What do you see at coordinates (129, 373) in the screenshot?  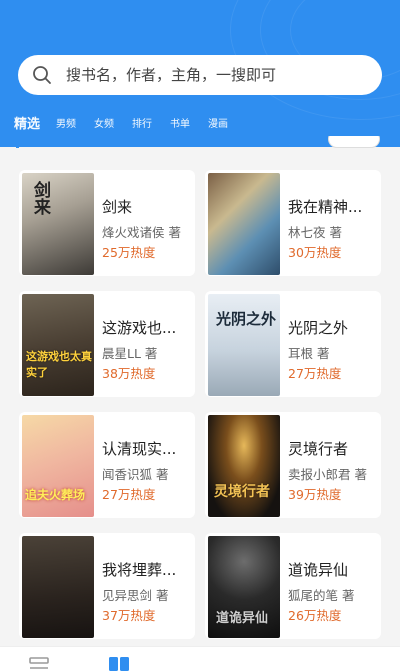 I see `book-heat: 38万热度` at bounding box center [129, 373].